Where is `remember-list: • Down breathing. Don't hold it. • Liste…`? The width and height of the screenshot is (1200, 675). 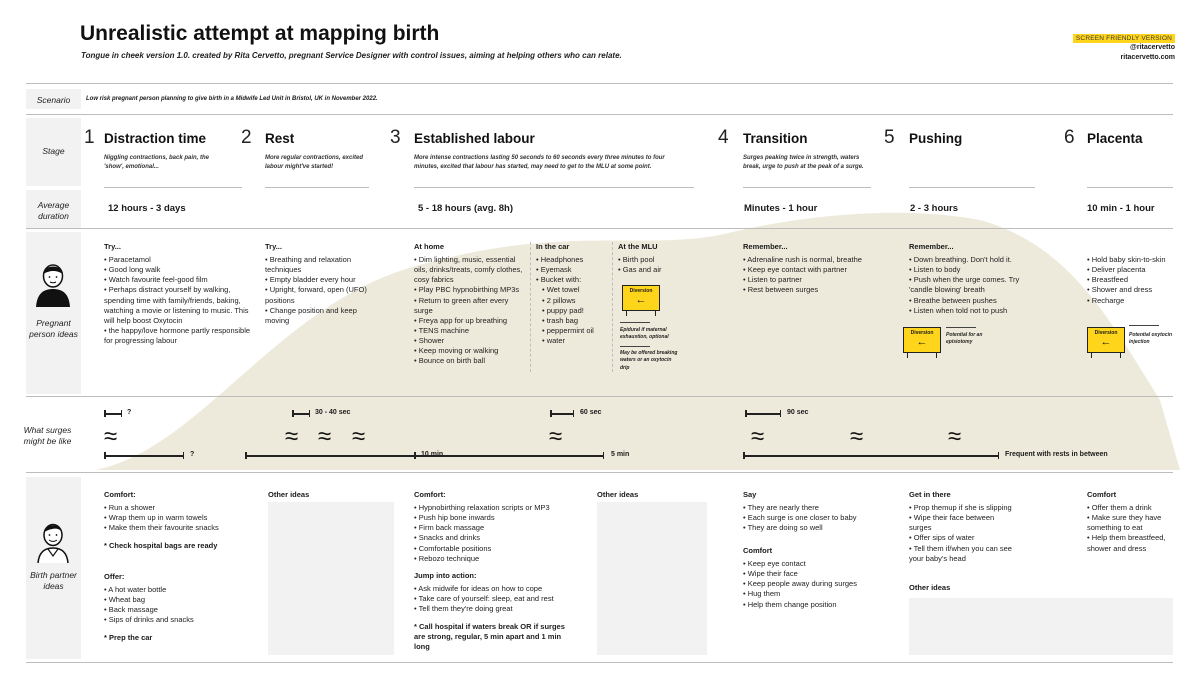
remember-list: • Down breathing. Don't hold it. • Liste… is located at coordinates (976, 285).